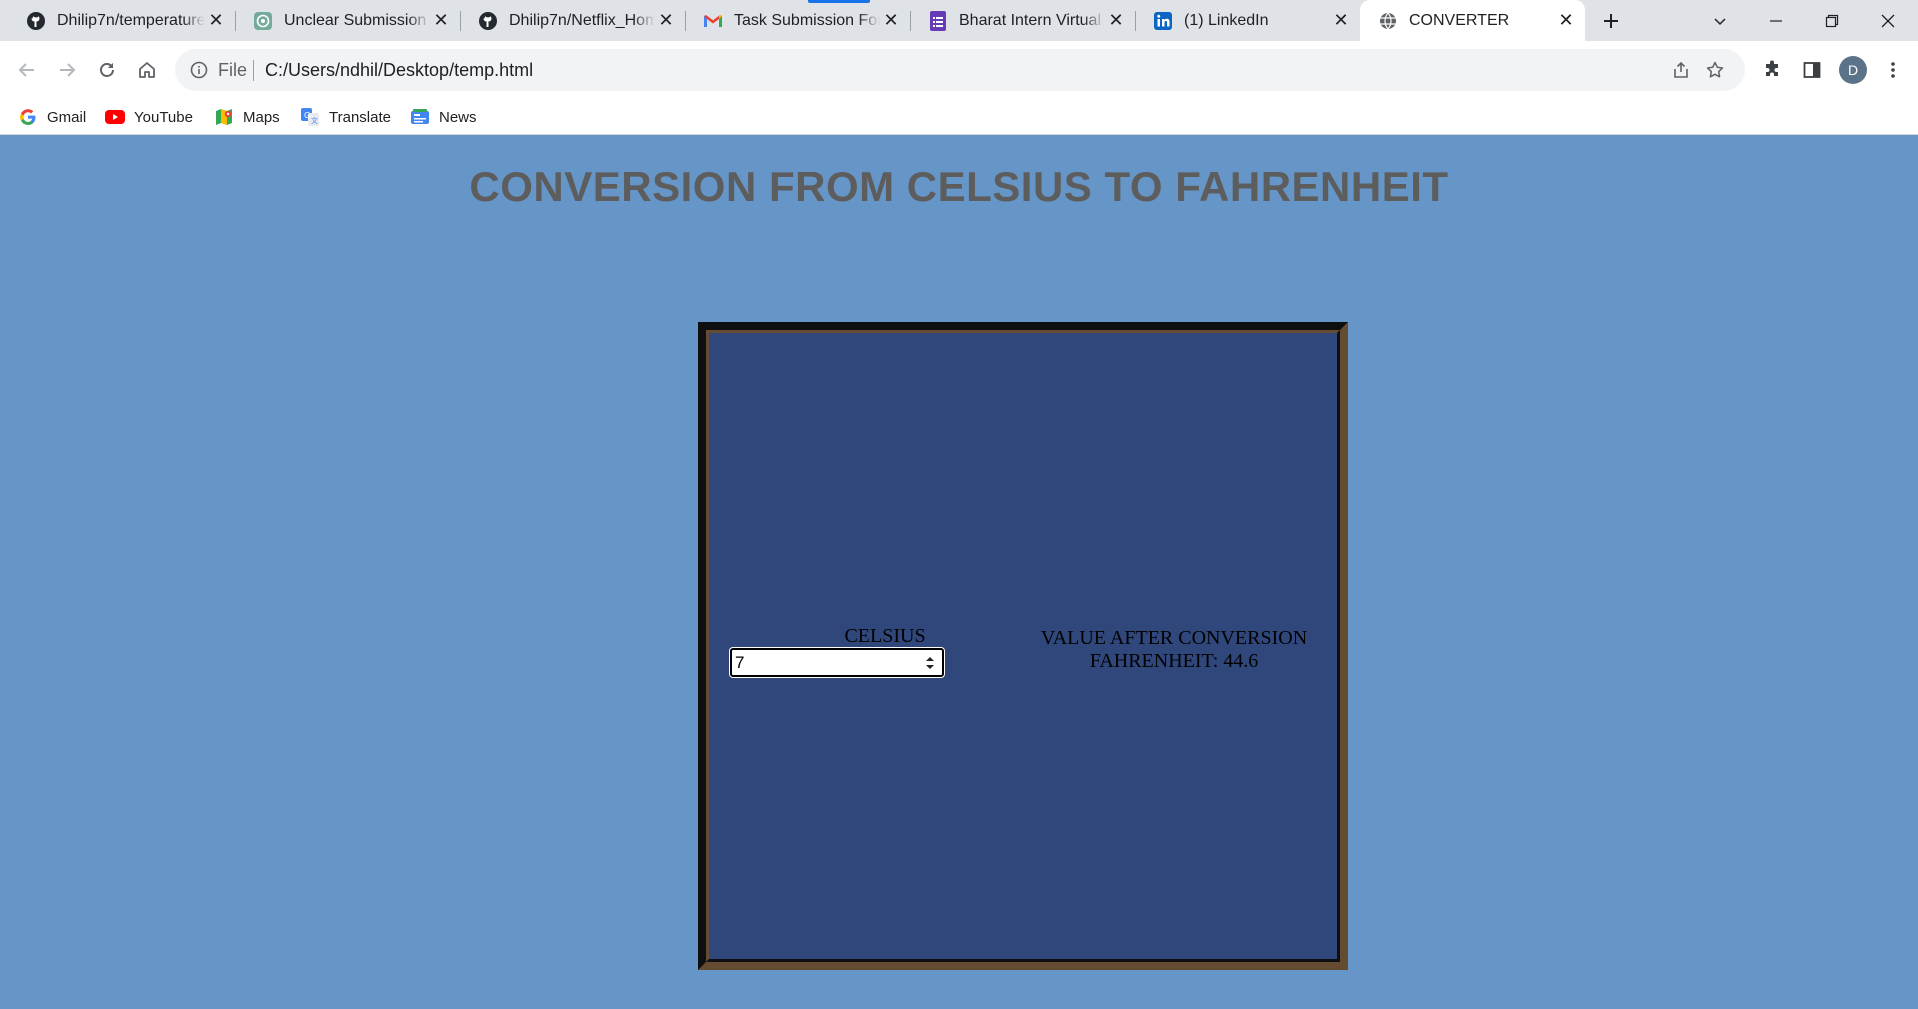 This screenshot has height=1009, width=1918. I want to click on close-icon, so click(1888, 20).